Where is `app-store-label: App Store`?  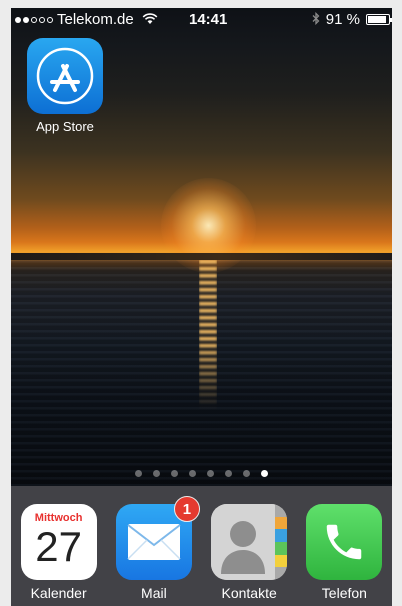 app-store-label: App Store is located at coordinates (65, 126).